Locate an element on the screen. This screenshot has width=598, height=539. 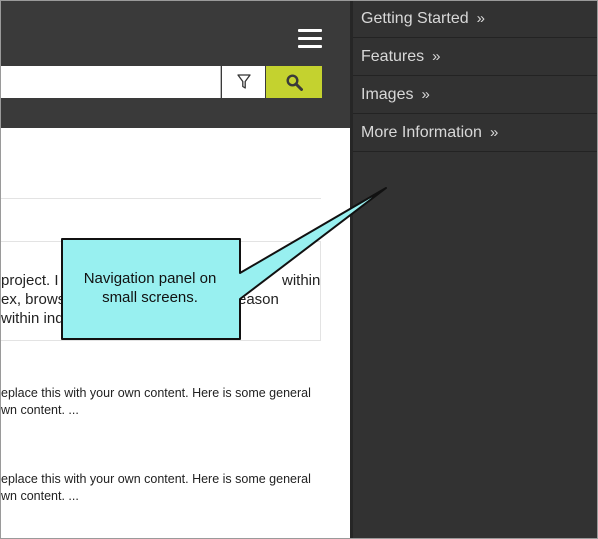
nav-item-more-information: More Information » is located at coordinates (475, 133).